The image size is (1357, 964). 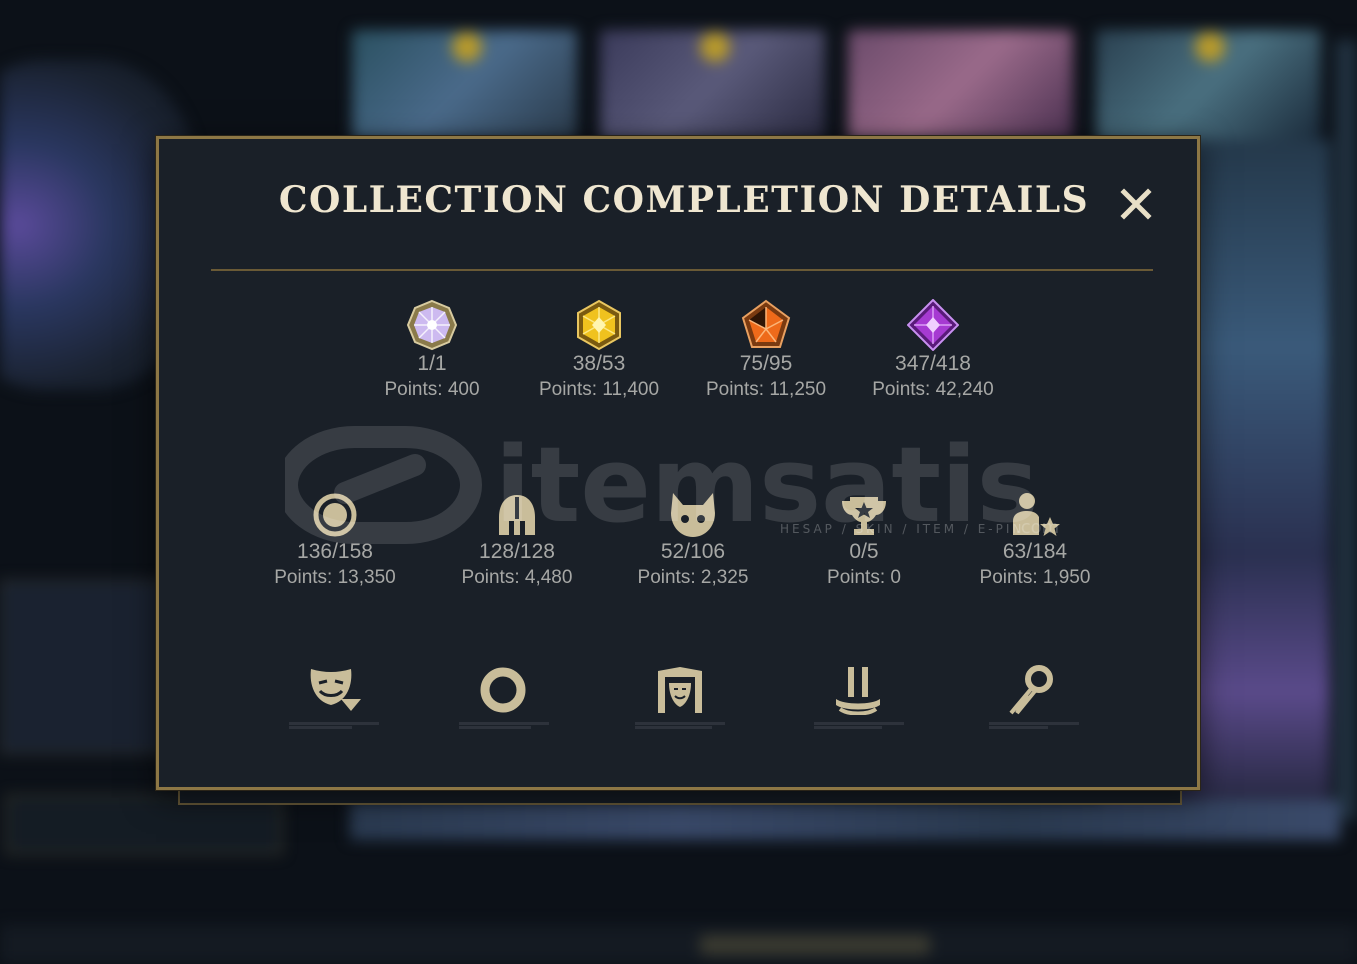 I want to click on category-count: 128/128, so click(x=517, y=551).